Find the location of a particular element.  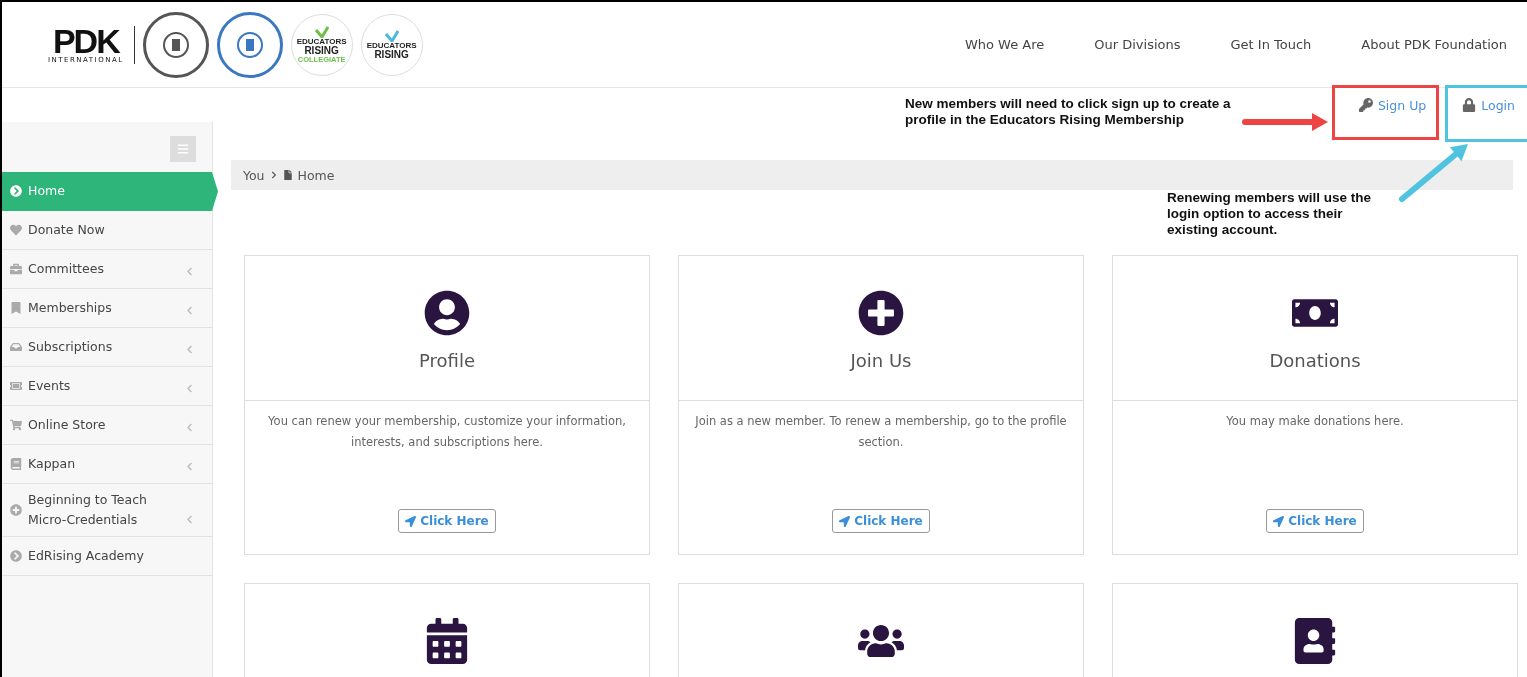

logo-wordmark: PDK is located at coordinates (85, 40).